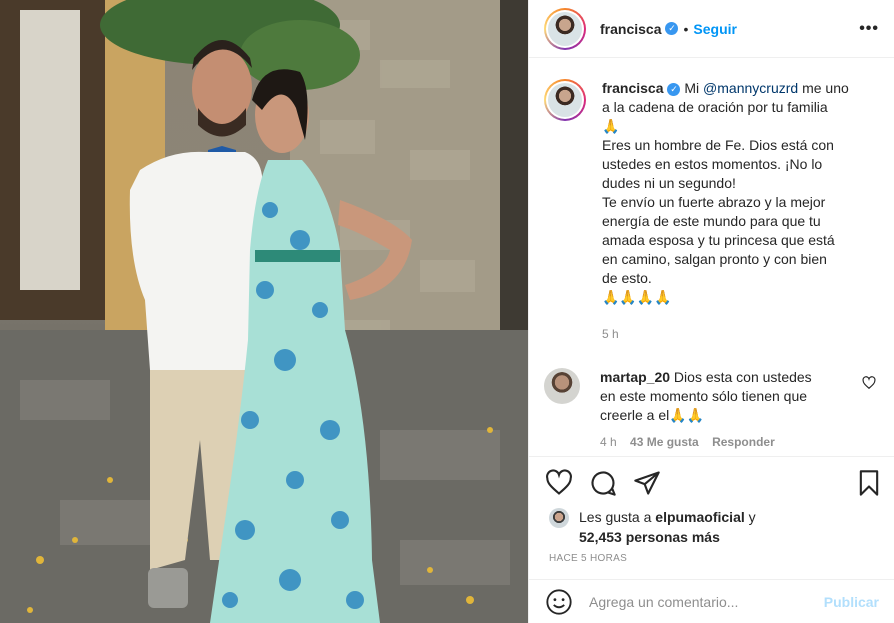  Describe the element at coordinates (617, 517) in the screenshot. I see `likes-prefix: Les gusta a` at that location.